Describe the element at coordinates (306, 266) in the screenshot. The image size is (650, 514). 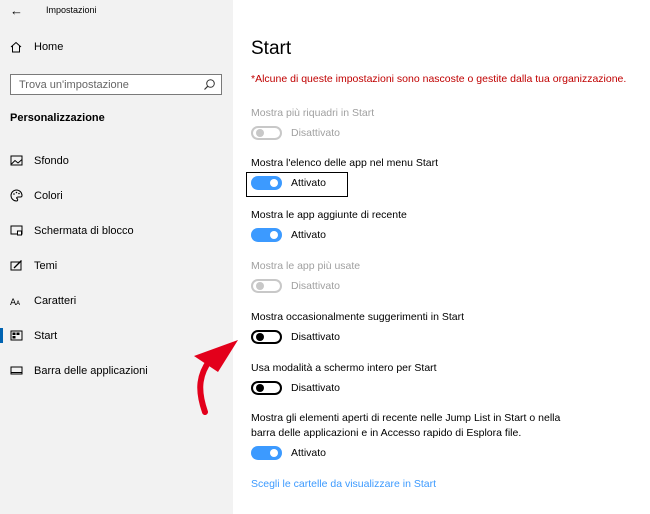
I see `setting-label: Mostra le app più usate` at that location.